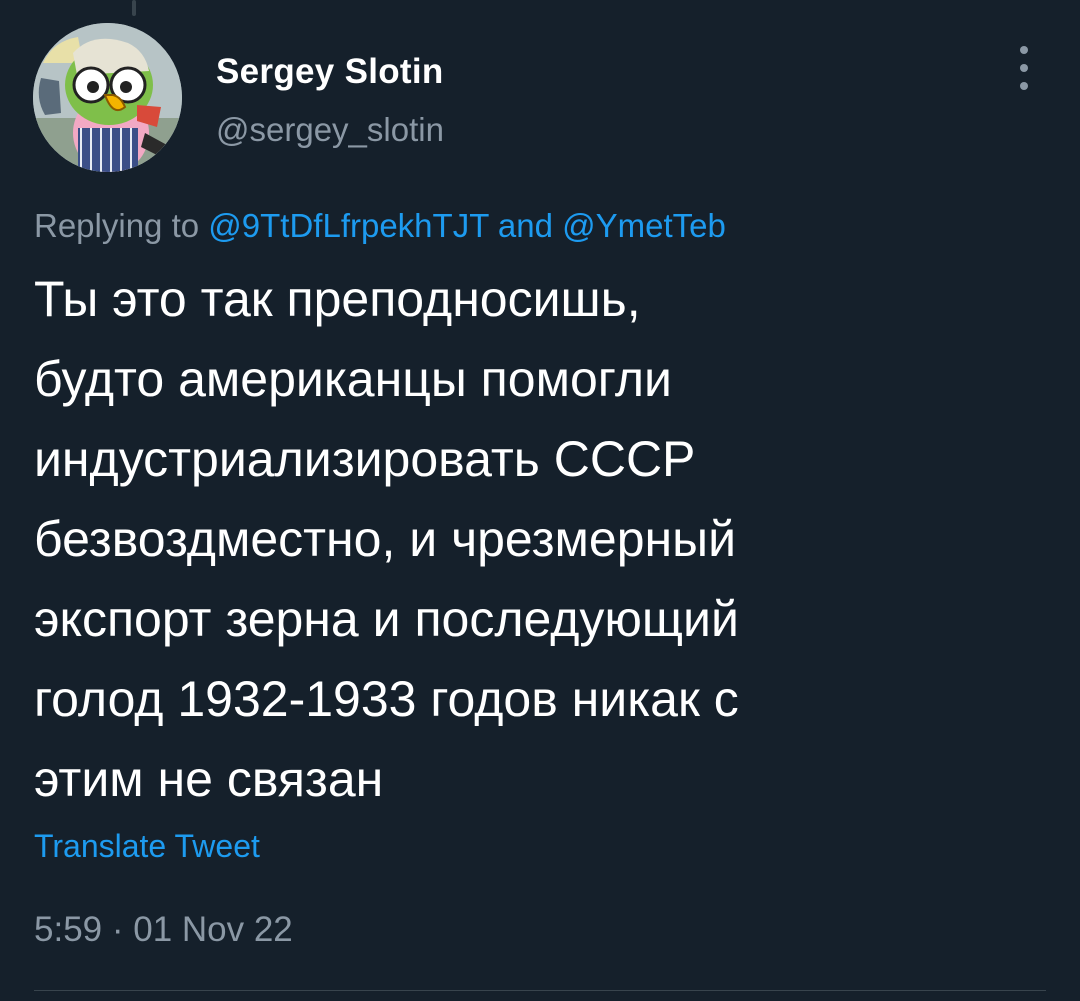  Describe the element at coordinates (525, 225) in the screenshot. I see `mention-conjunction: and` at that location.